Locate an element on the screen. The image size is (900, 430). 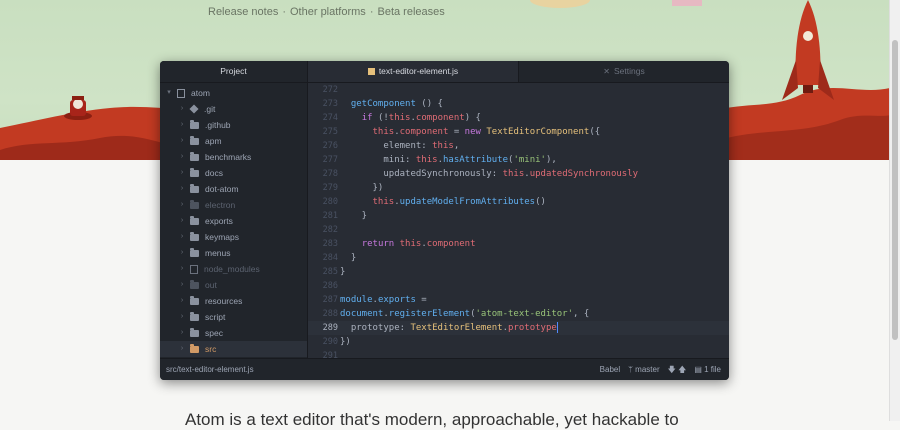
line-number: 284 is located at coordinates (330, 258).